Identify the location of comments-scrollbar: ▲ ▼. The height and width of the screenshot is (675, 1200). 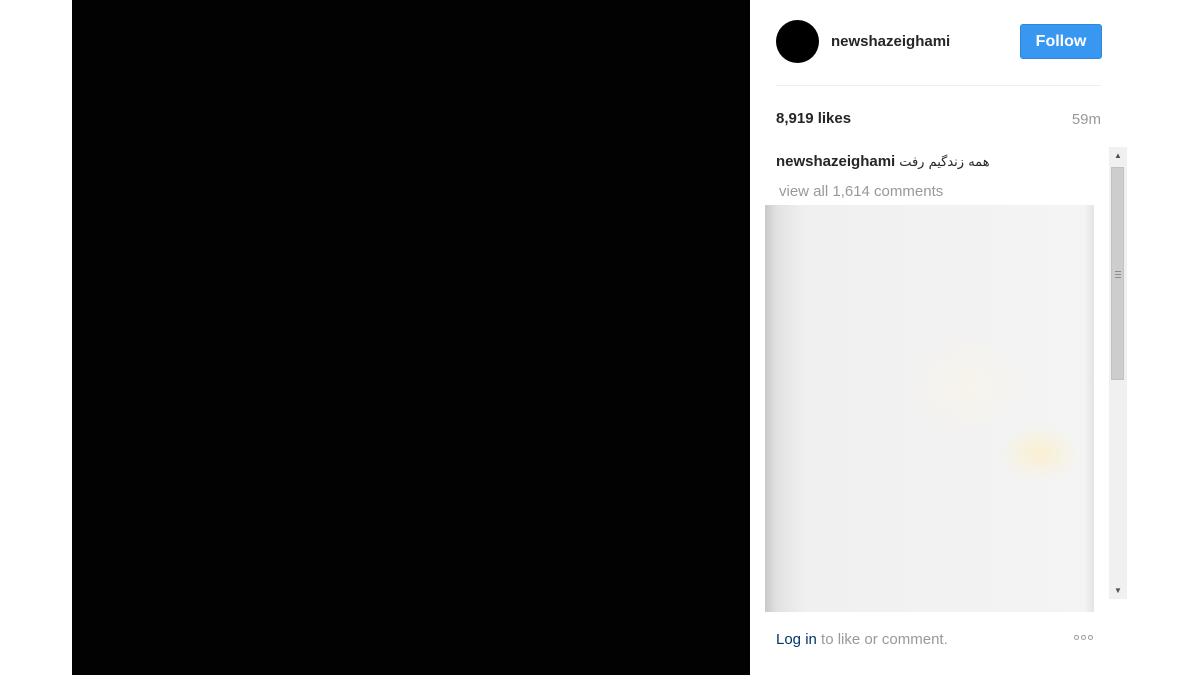
(1118, 373).